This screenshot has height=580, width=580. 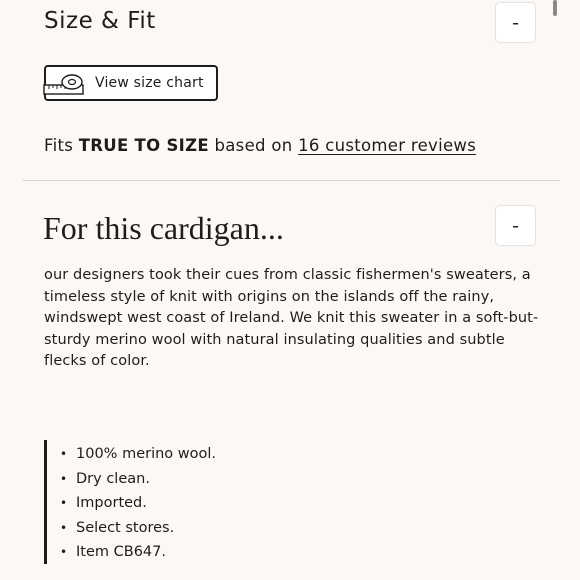 I want to click on view-size-chart-button: View size chart, so click(x=130, y=83).